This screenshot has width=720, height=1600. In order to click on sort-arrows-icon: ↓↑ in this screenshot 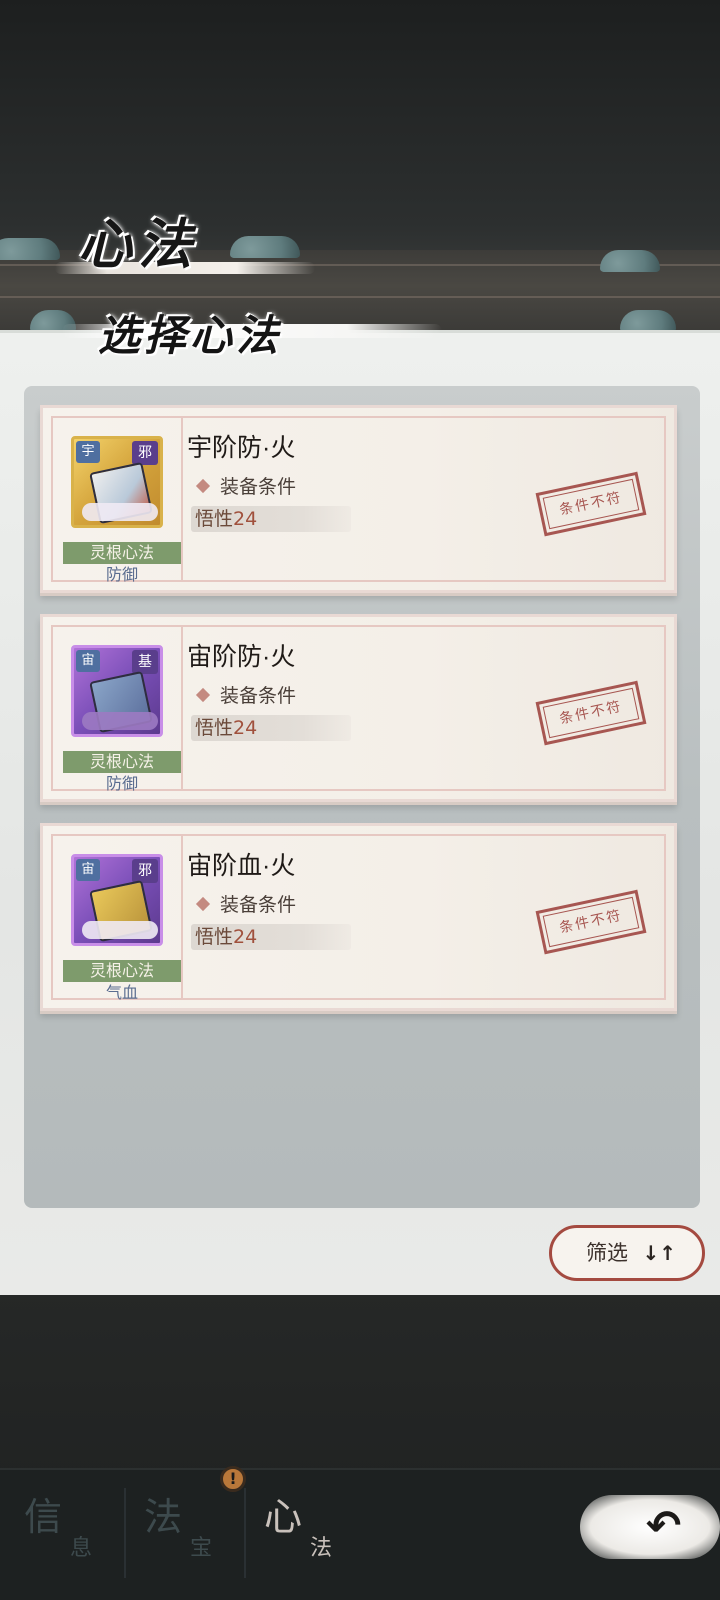, I will do `click(659, 1253)`.